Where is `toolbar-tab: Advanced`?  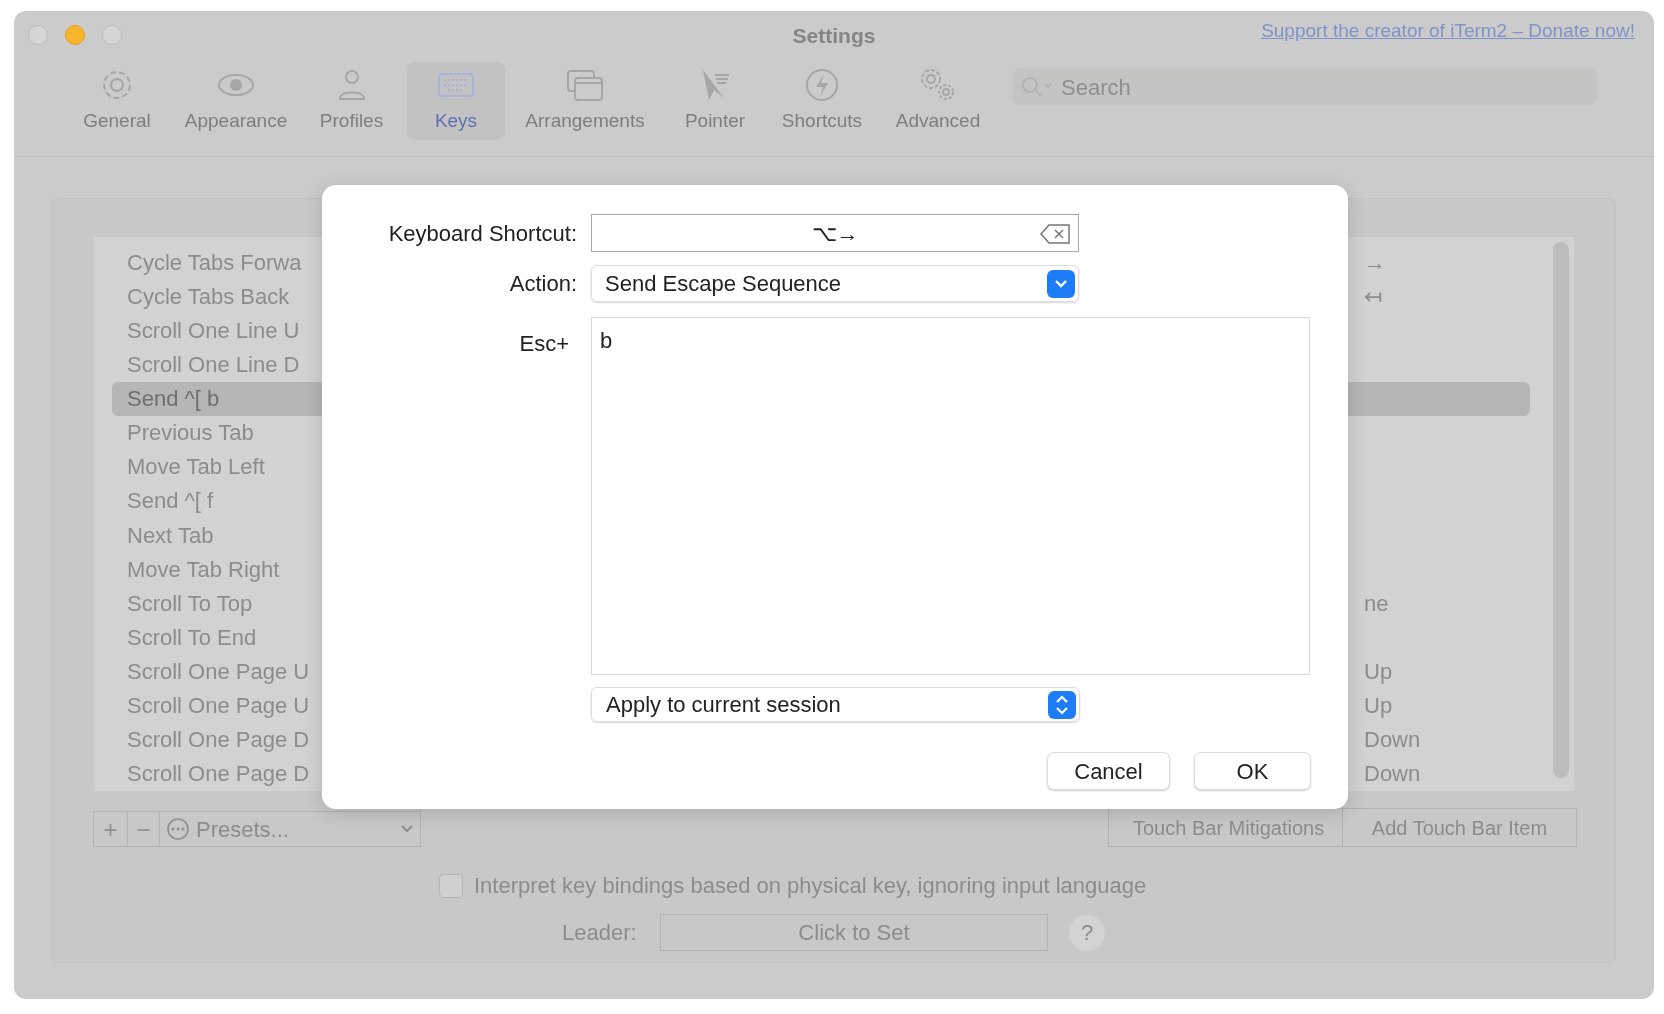
toolbar-tab: Advanced is located at coordinates (938, 101).